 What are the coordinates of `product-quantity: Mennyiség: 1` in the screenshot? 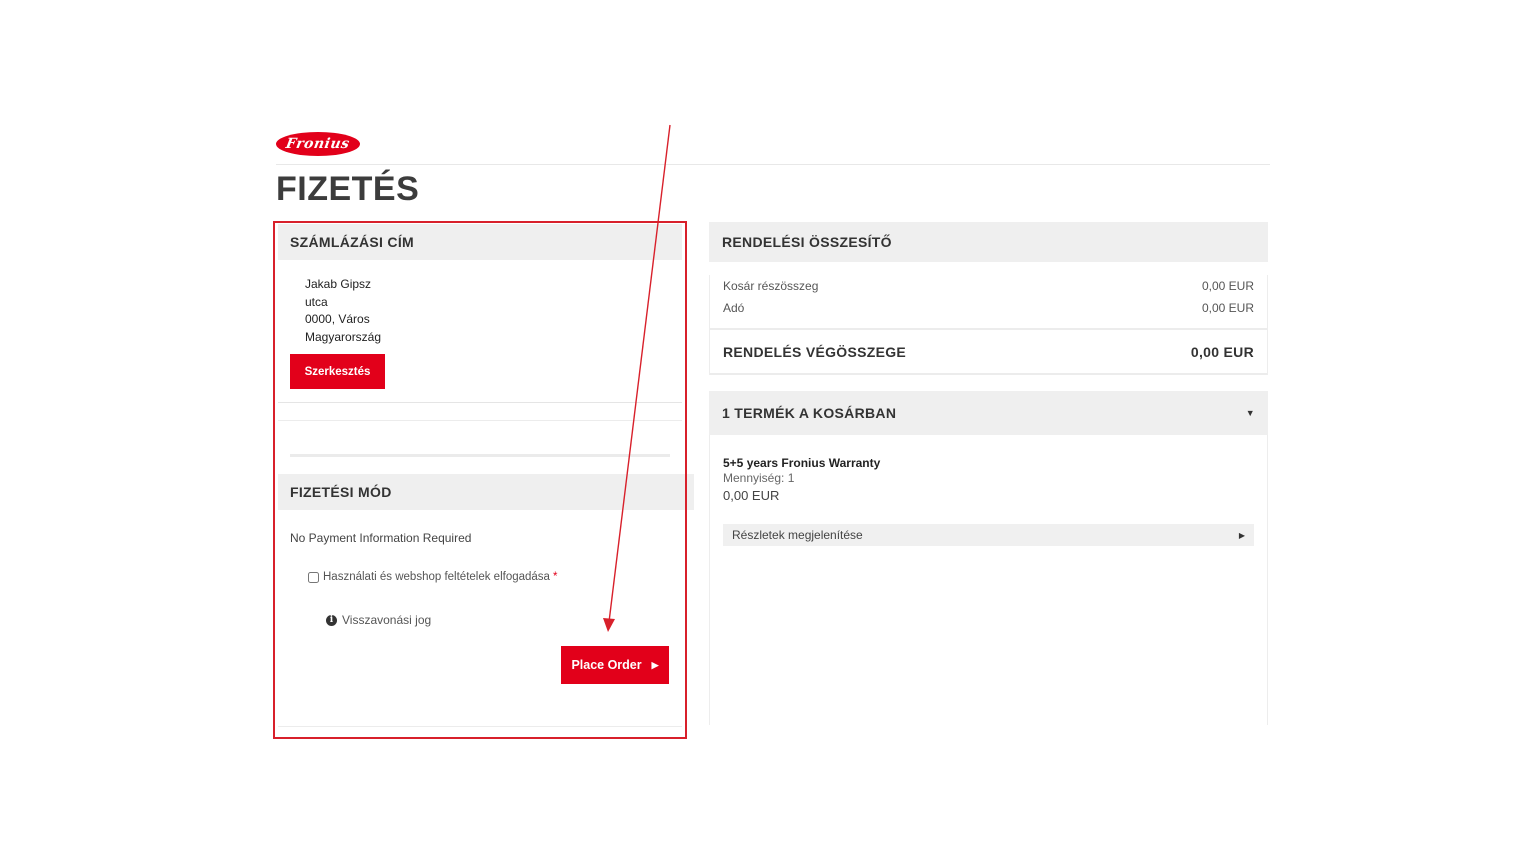 It's located at (759, 478).